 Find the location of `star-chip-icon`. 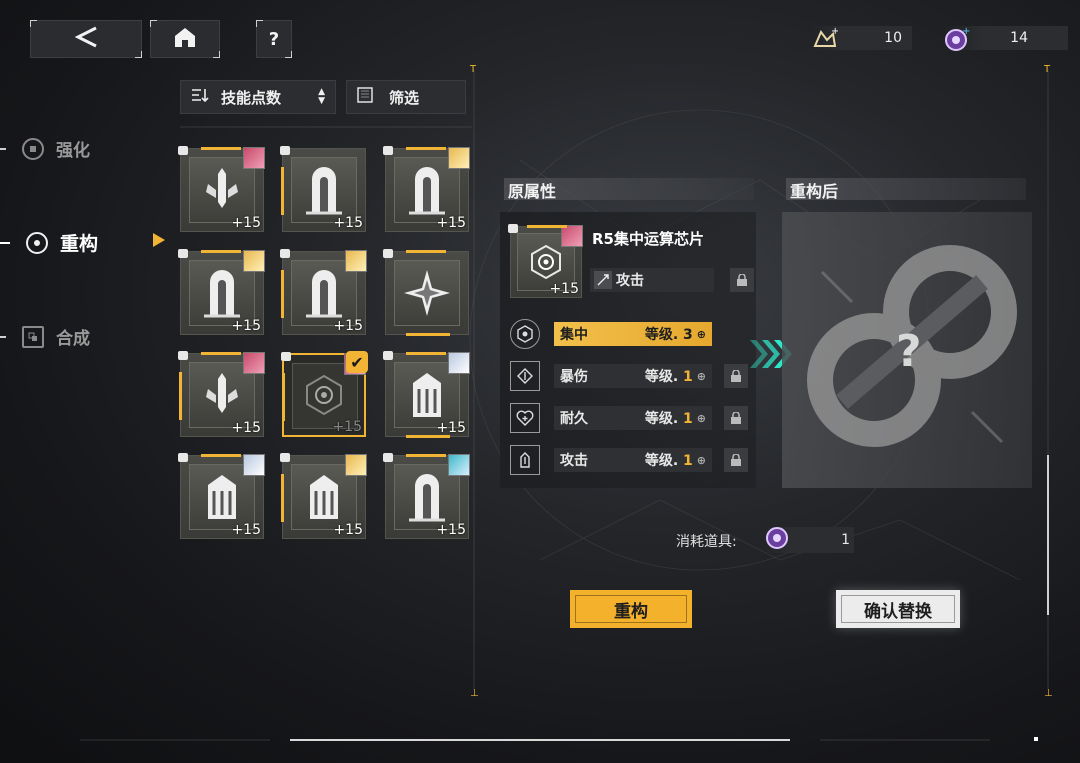

star-chip-icon is located at coordinates (427, 293).